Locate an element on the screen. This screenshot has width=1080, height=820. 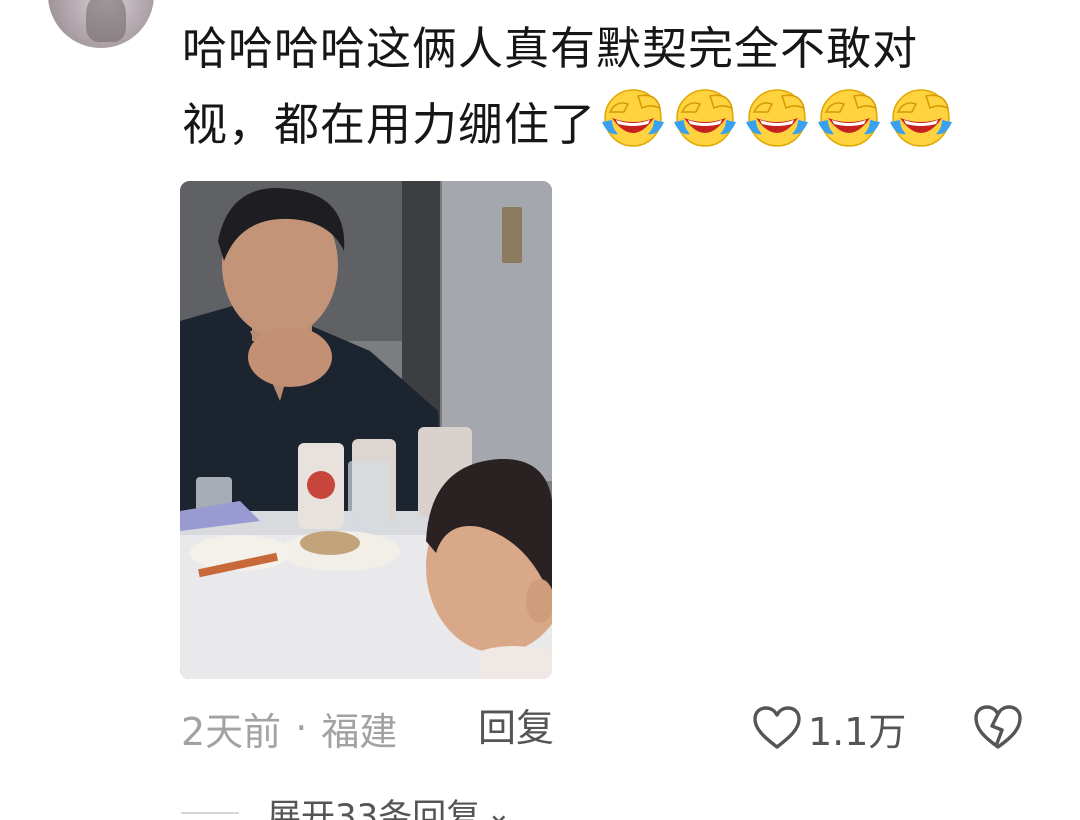
like-count: 1.1万 is located at coordinates (857, 731).